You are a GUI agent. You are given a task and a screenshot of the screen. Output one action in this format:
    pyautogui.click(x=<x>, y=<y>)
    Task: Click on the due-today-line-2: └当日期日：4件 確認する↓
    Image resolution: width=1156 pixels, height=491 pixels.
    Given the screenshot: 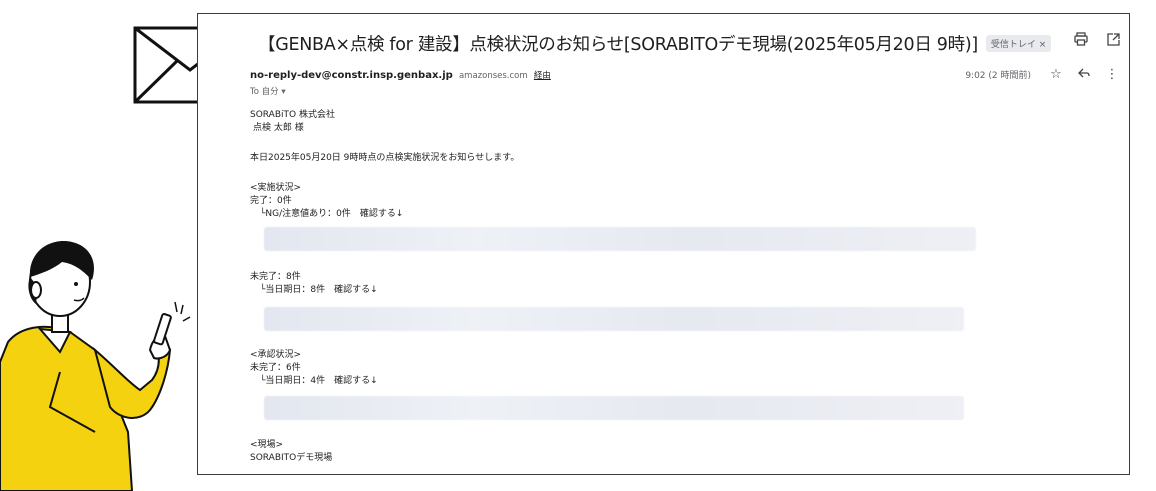 What is the action you would take?
    pyautogui.click(x=319, y=381)
    